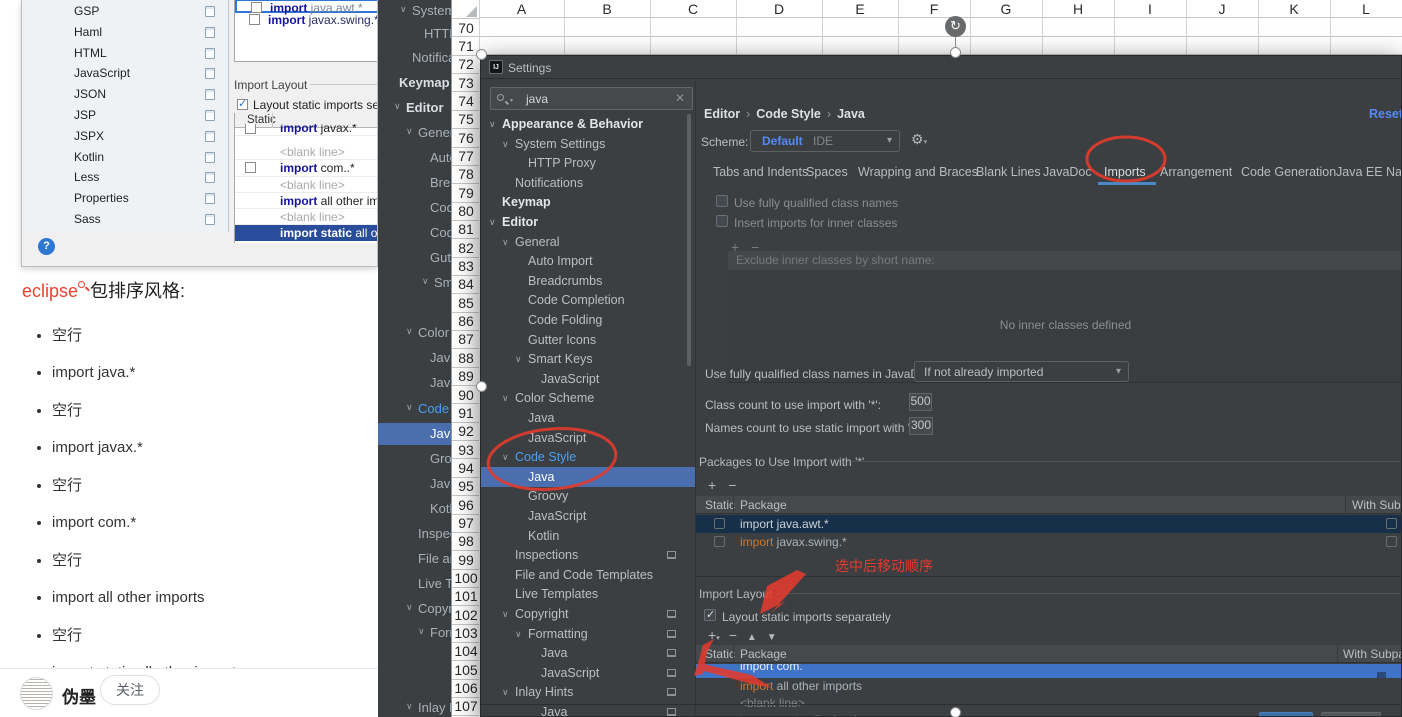 This screenshot has height=717, width=1402. What do you see at coordinates (955, 26) in the screenshot?
I see `rotate-handle-icon: ↻` at bounding box center [955, 26].